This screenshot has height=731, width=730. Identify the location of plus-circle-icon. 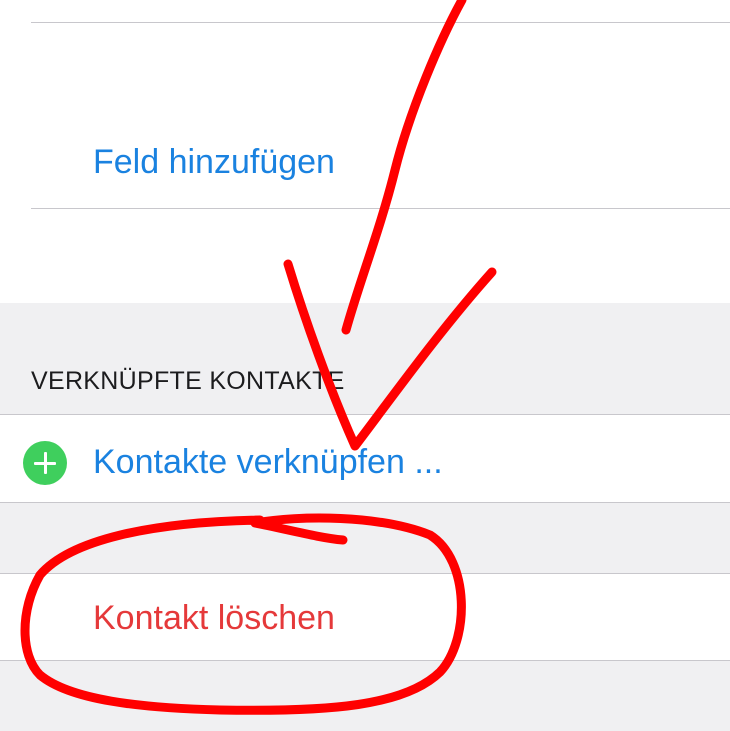
(45, 463).